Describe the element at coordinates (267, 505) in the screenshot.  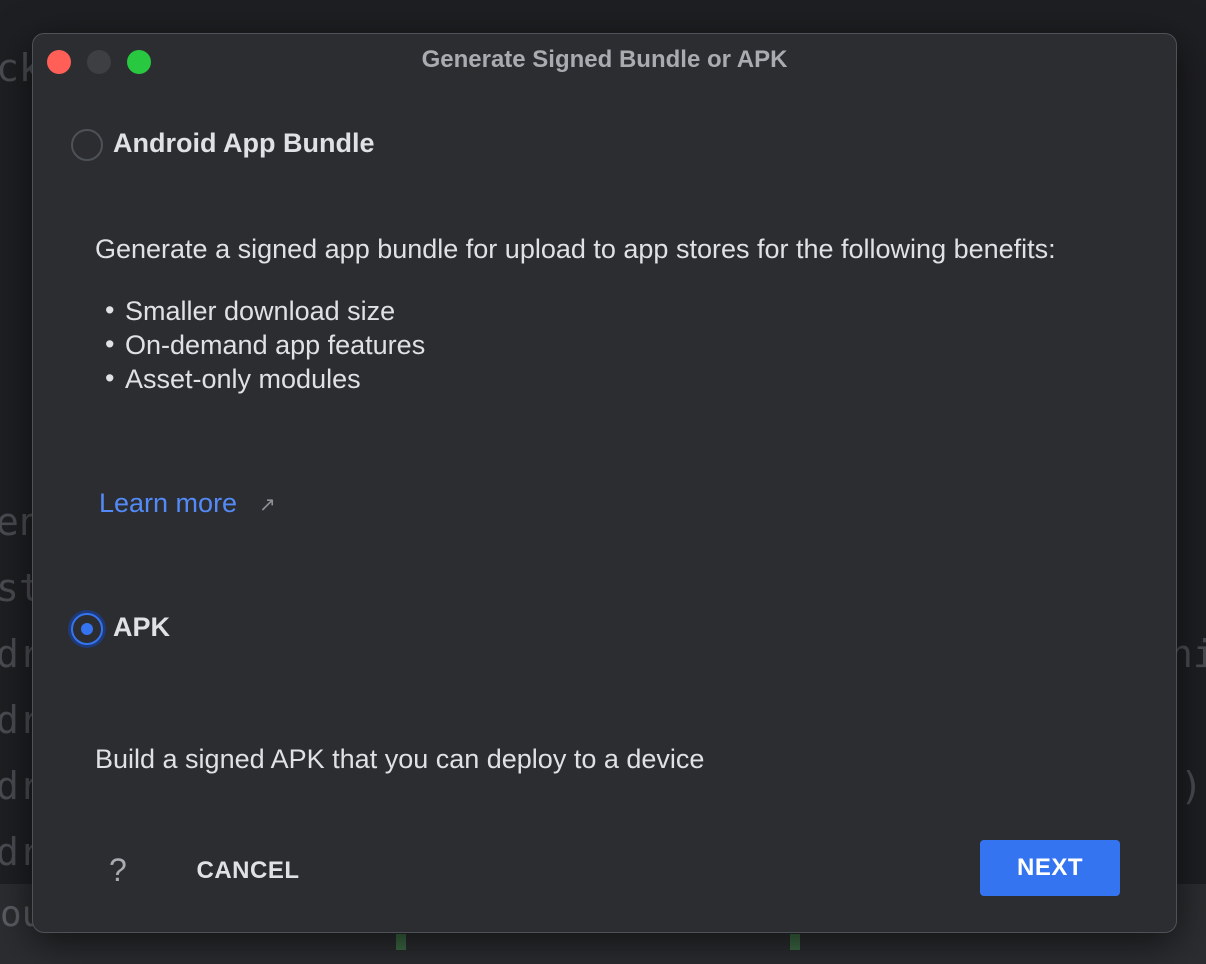
I see `external-link-icon: ↗` at that location.